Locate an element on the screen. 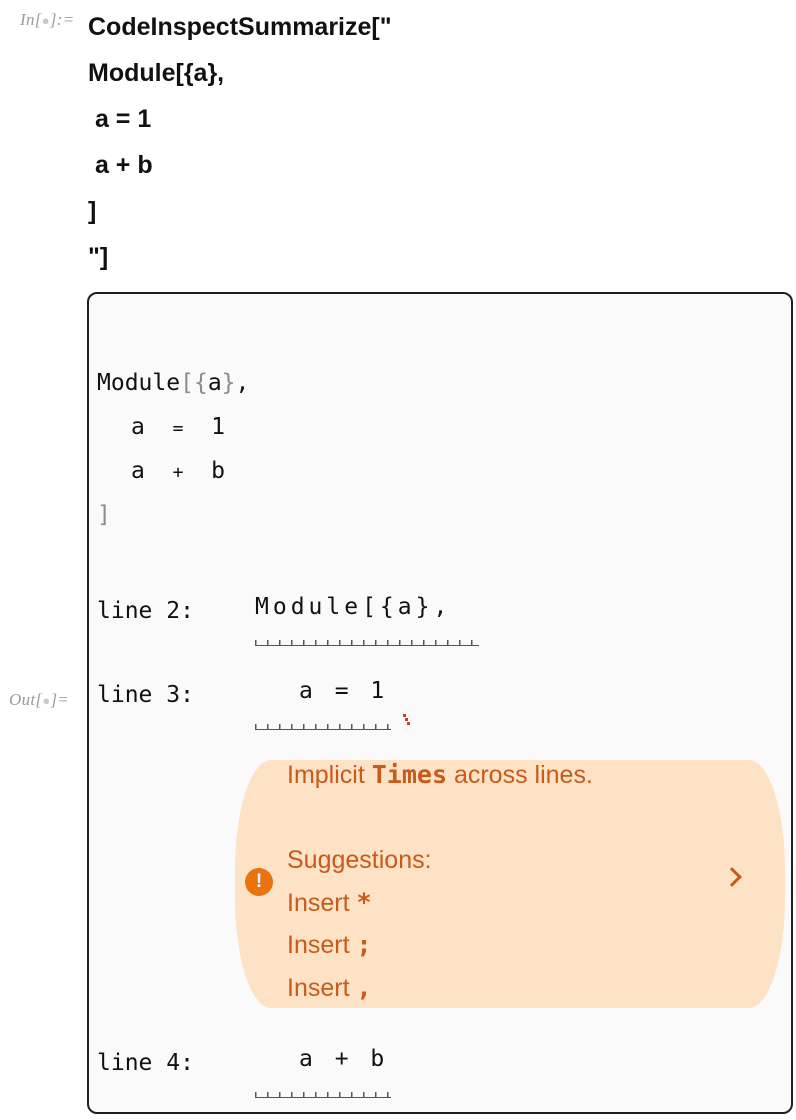  input-cell-label: In[●]:= is located at coordinates (47, 20).